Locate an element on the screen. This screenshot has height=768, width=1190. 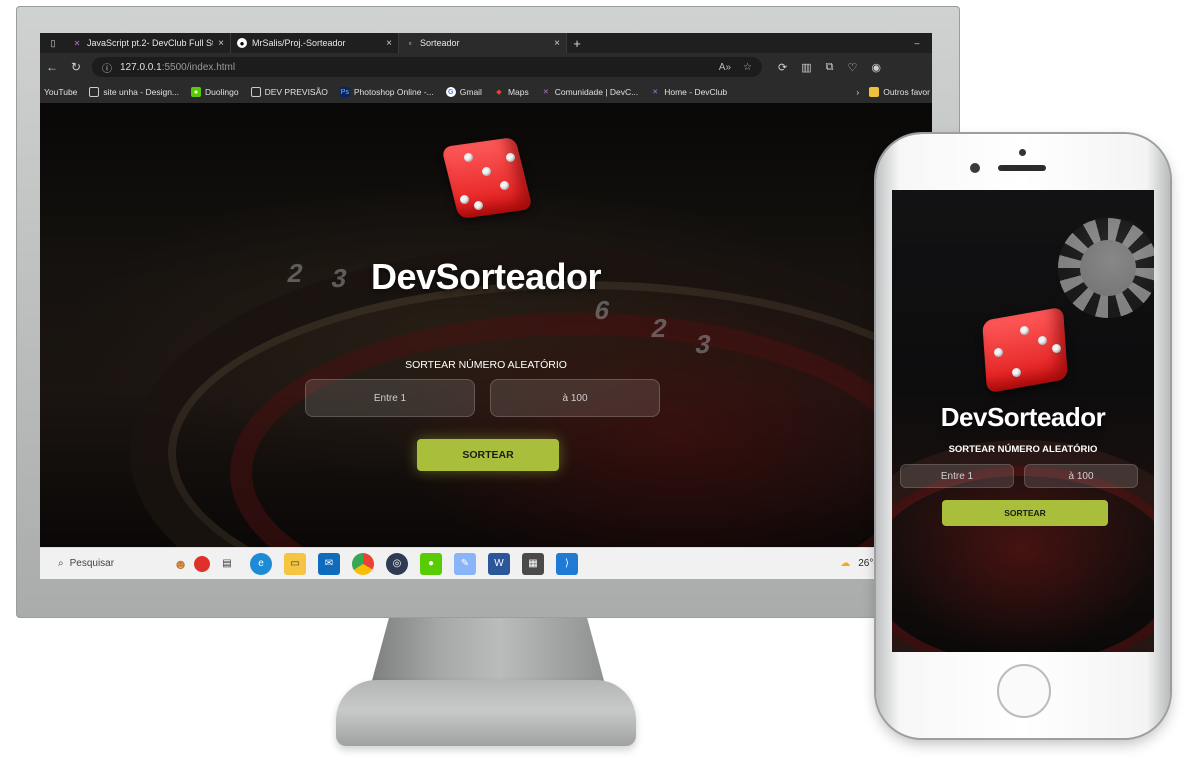
info-icon: ⓘ is located at coordinates (107, 67).